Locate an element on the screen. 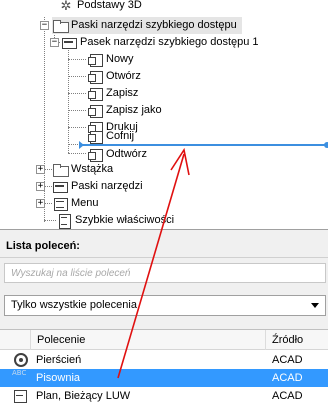 This screenshot has height=405, width=328. tree-item-label: Cofnij is located at coordinates (120, 136).